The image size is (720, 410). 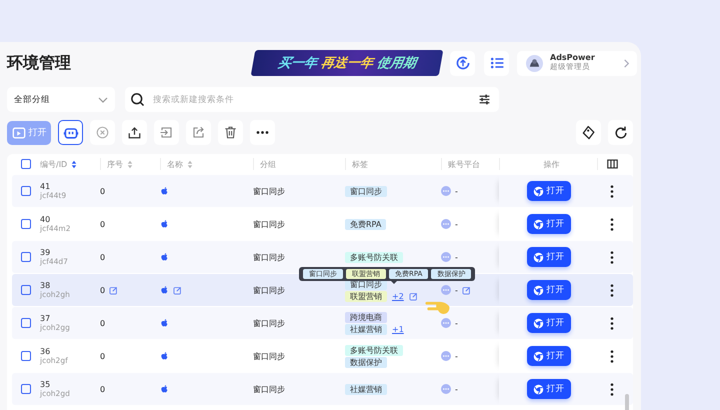 What do you see at coordinates (627, 402) in the screenshot?
I see `scrollbar` at bounding box center [627, 402].